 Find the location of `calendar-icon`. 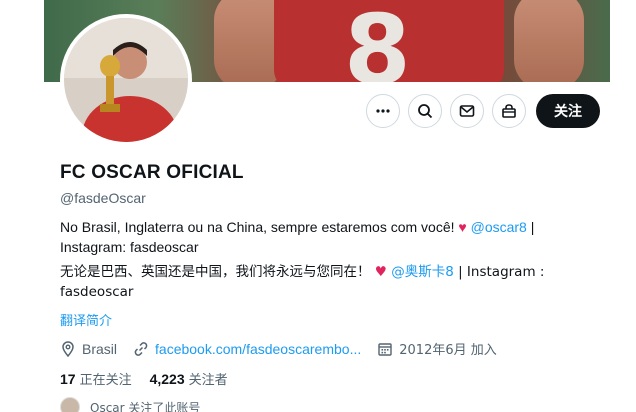

calendar-icon is located at coordinates (385, 349).